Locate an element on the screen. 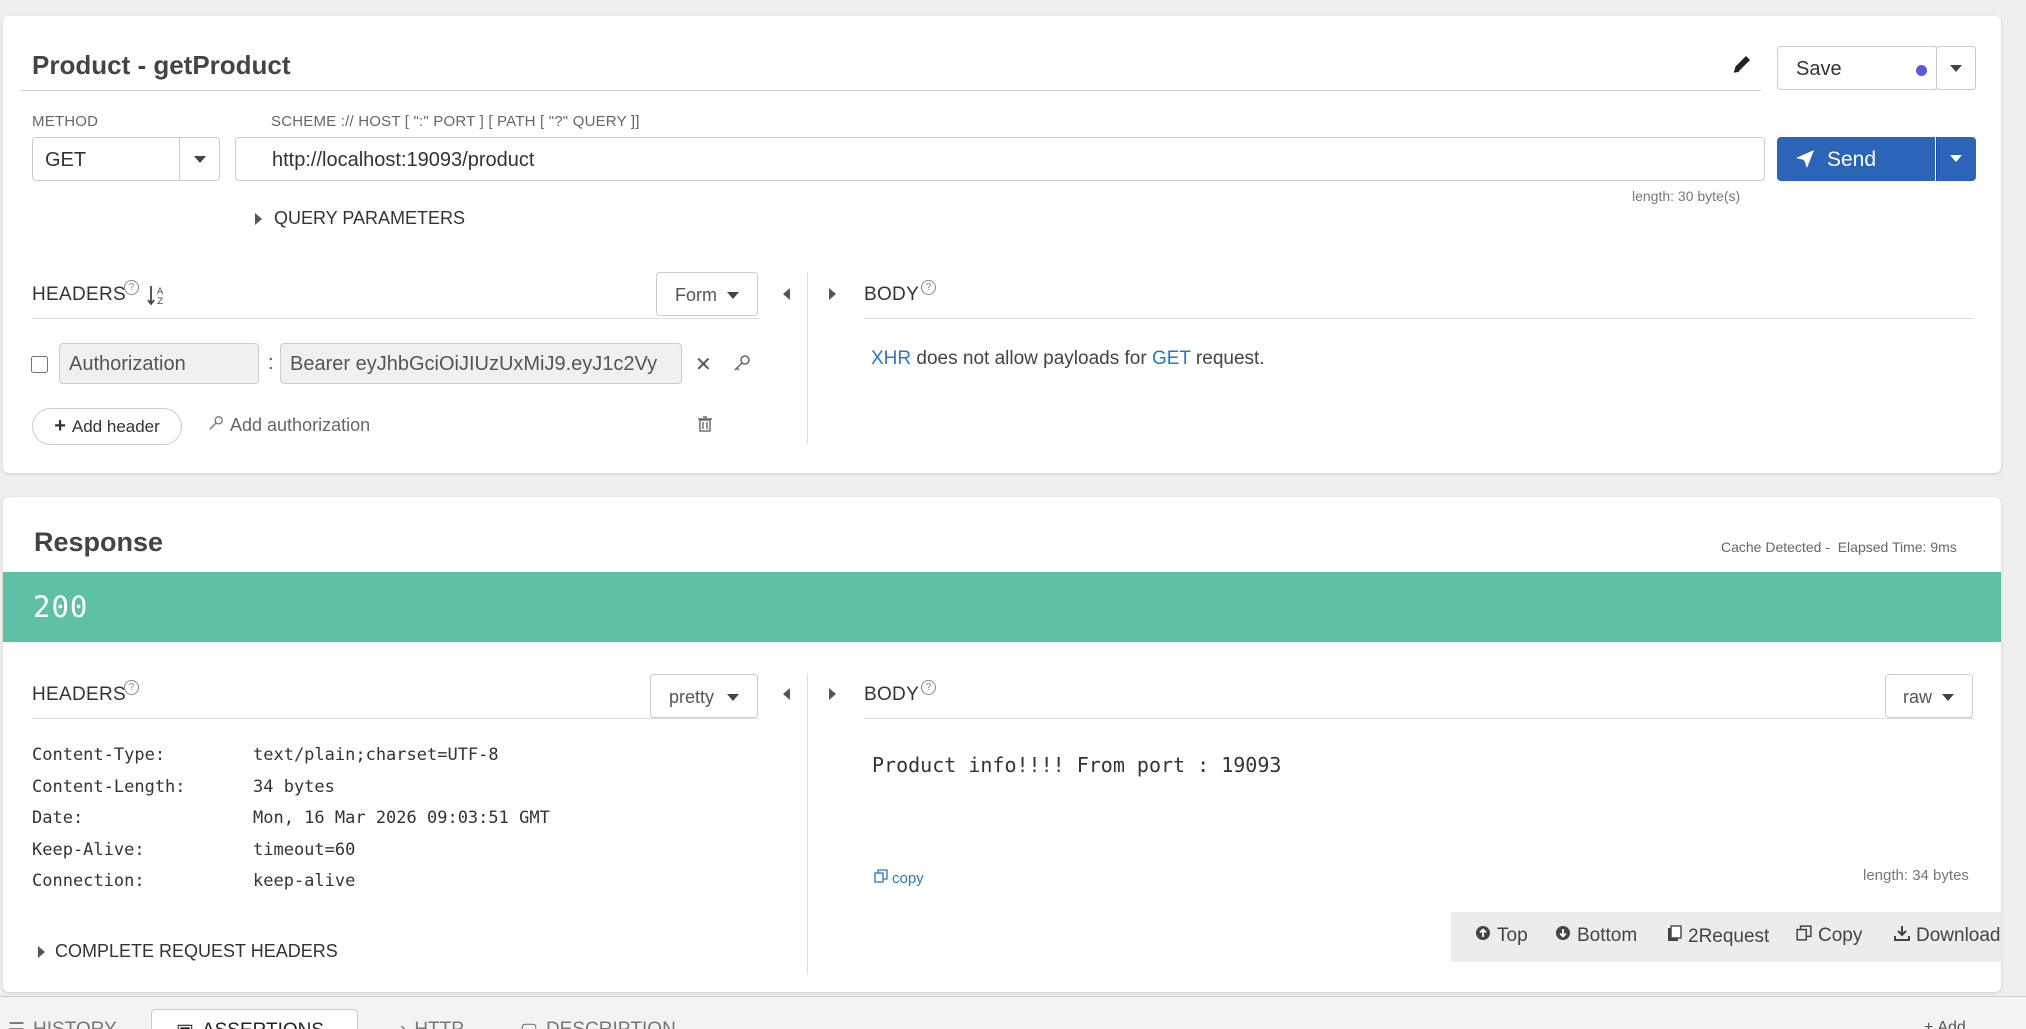 This screenshot has width=2026, height=1029. response-header-value: text/plain;charset=UTF-8 is located at coordinates (376, 755).